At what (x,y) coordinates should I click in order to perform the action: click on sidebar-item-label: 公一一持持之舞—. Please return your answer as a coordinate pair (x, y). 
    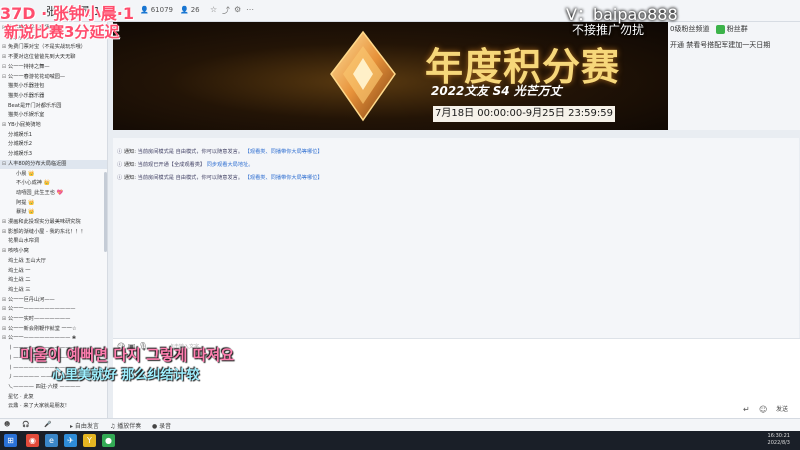
    Looking at the image, I should click on (29, 66).